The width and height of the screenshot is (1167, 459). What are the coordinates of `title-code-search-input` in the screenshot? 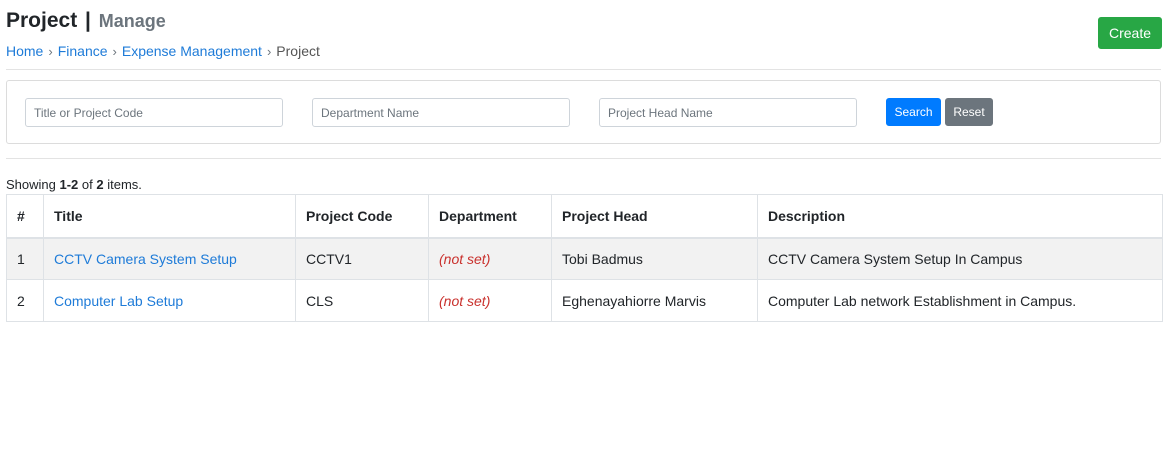 It's located at (154, 112).